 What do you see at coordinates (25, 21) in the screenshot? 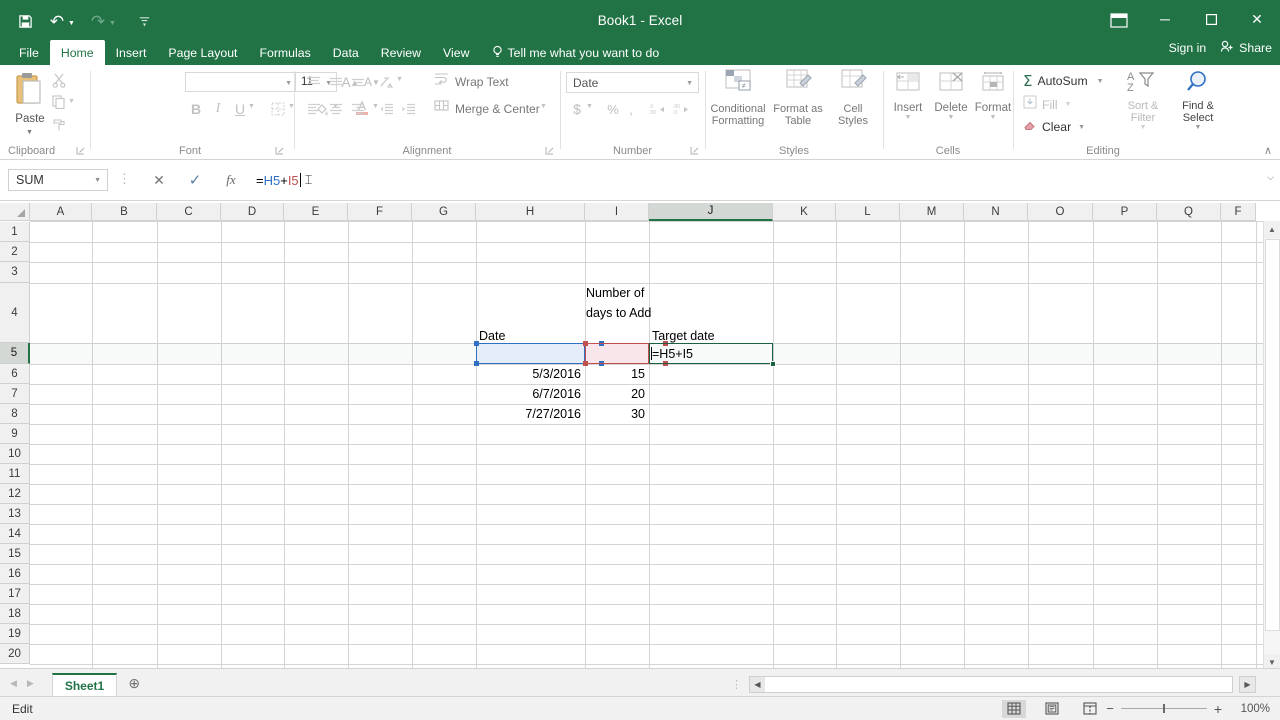
I see `save-icon` at bounding box center [25, 21].